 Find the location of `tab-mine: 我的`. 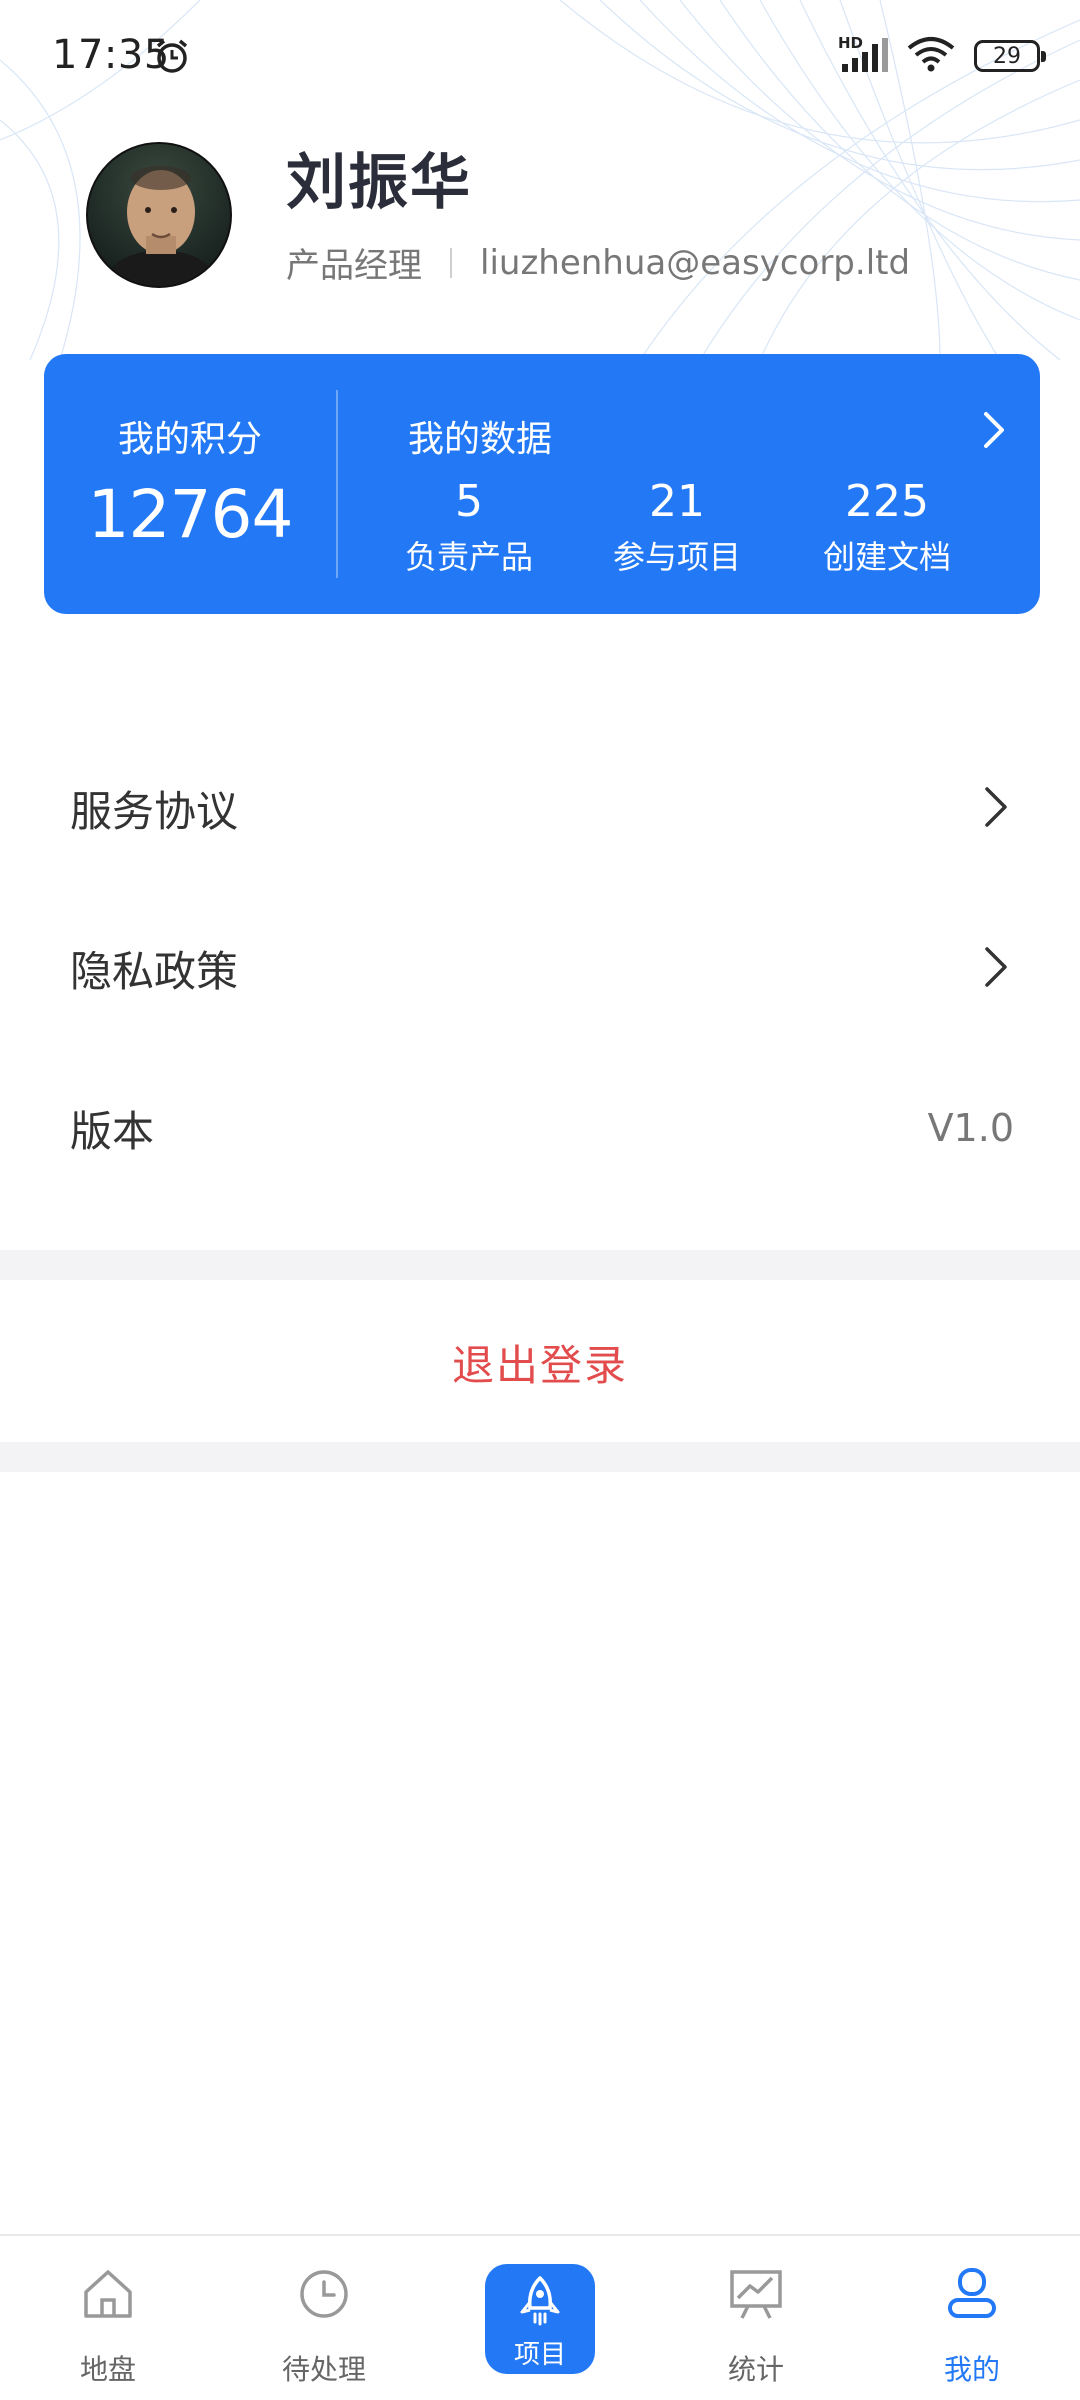

tab-mine: 我的 is located at coordinates (972, 2318).